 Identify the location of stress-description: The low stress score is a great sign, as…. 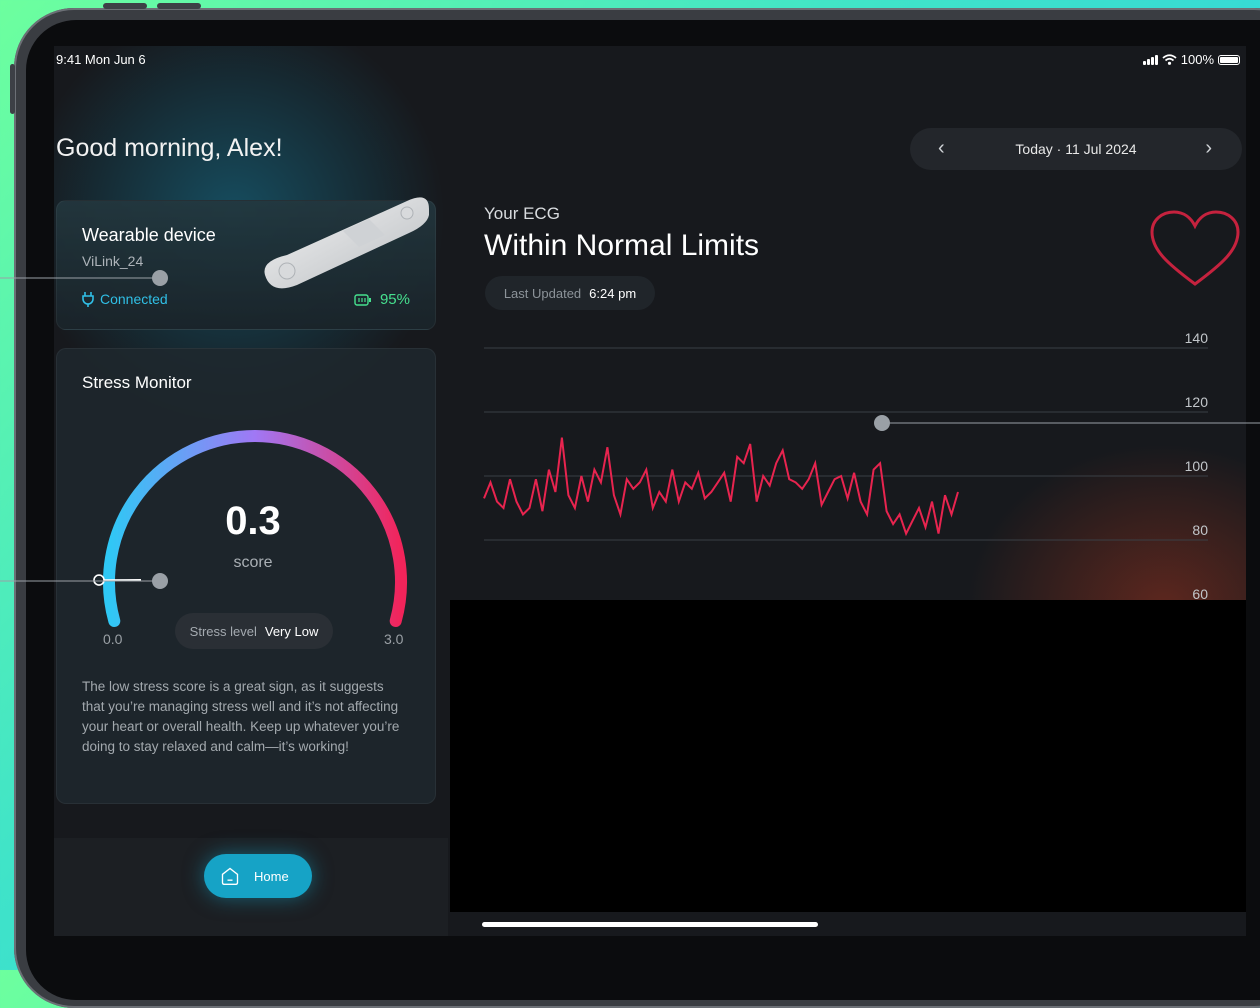
(242, 717).